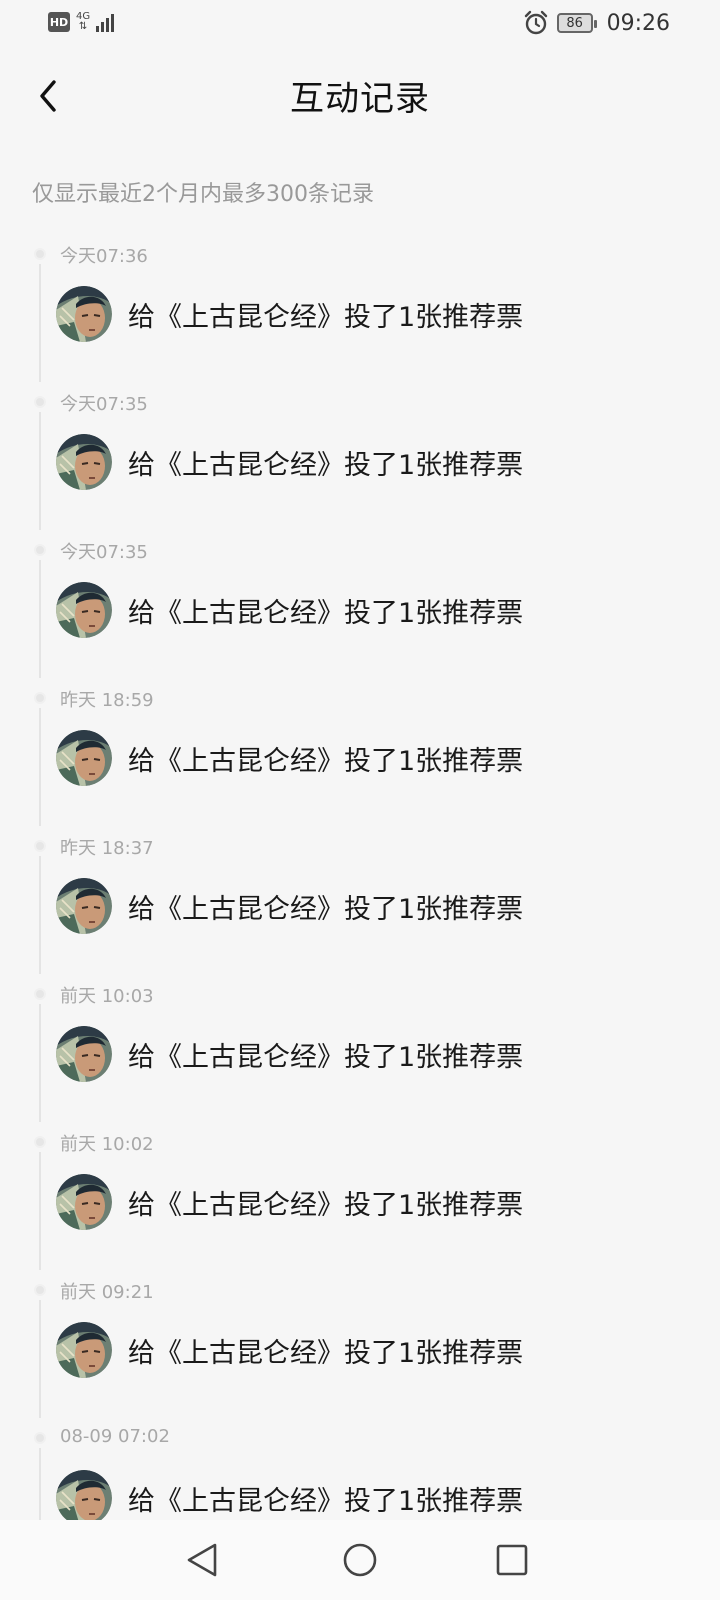 The image size is (720, 1600). I want to click on record-limit-notice: 仅显示最近2个月内最多300条记录, so click(203, 194).